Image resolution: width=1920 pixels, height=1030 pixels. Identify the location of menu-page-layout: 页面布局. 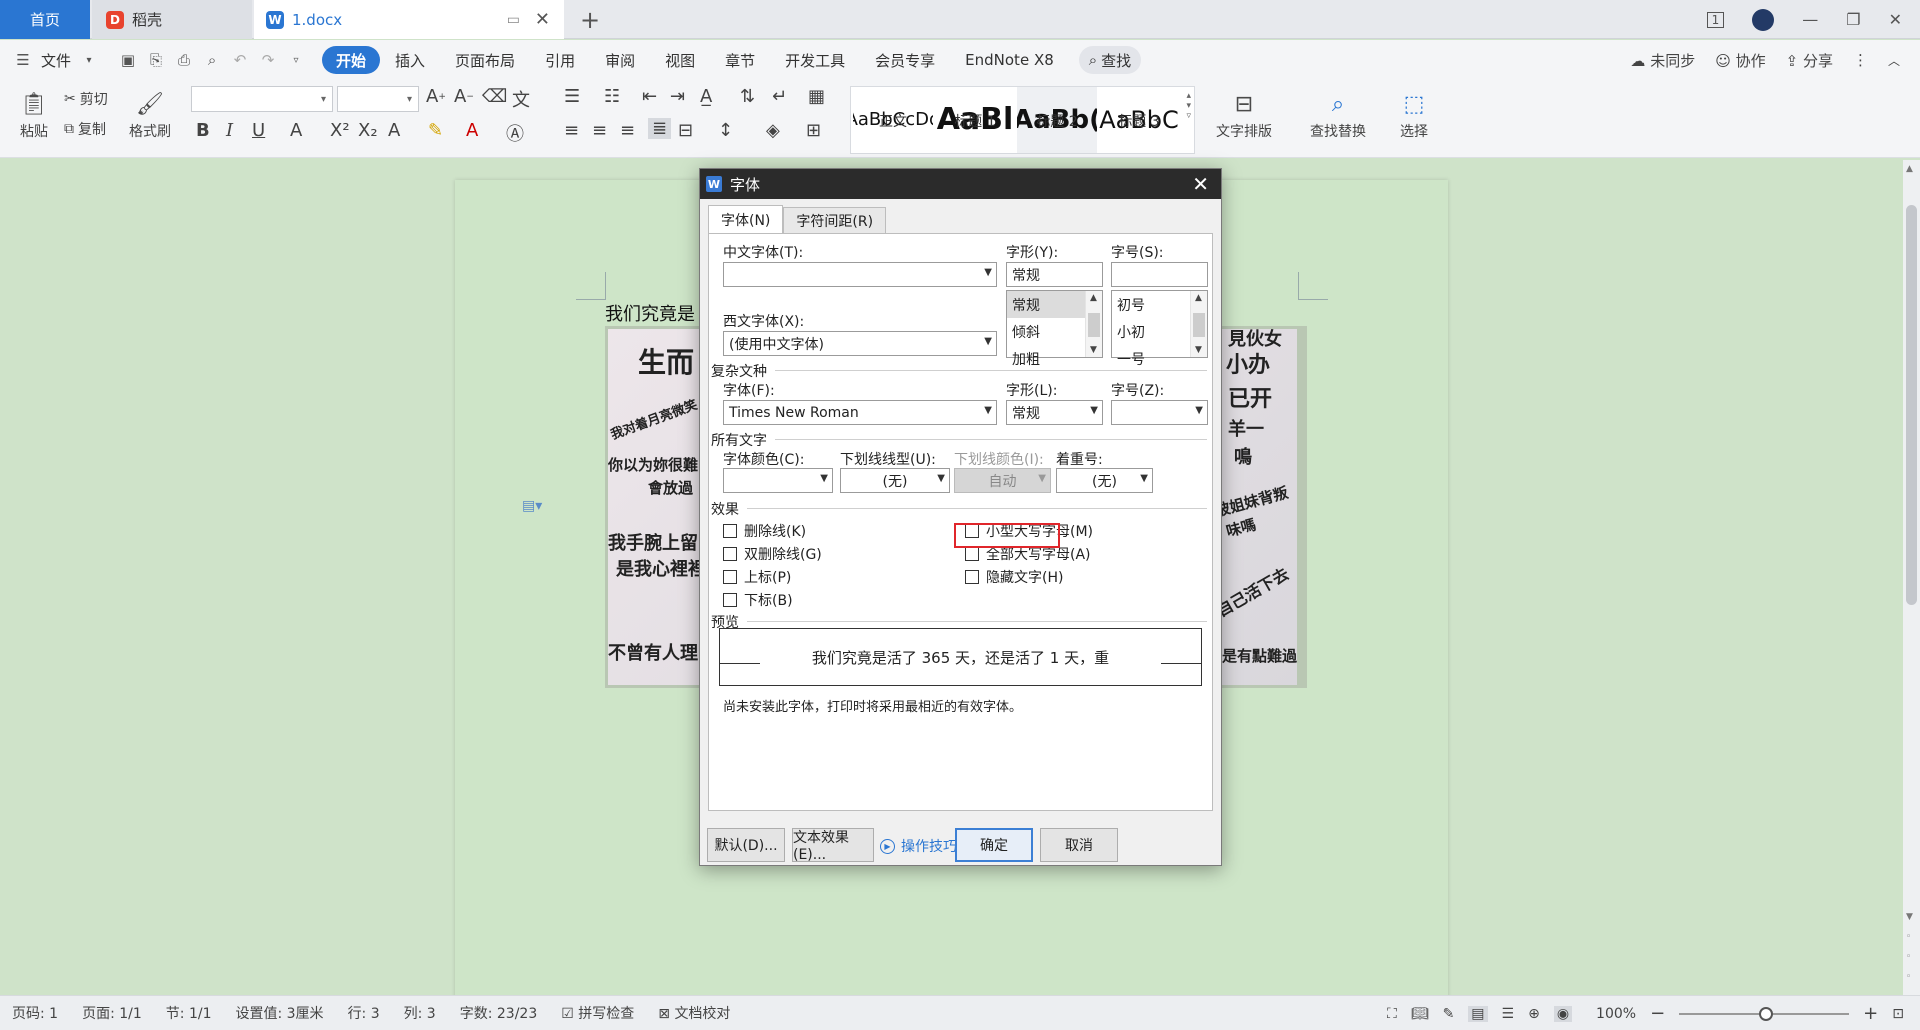
(485, 60).